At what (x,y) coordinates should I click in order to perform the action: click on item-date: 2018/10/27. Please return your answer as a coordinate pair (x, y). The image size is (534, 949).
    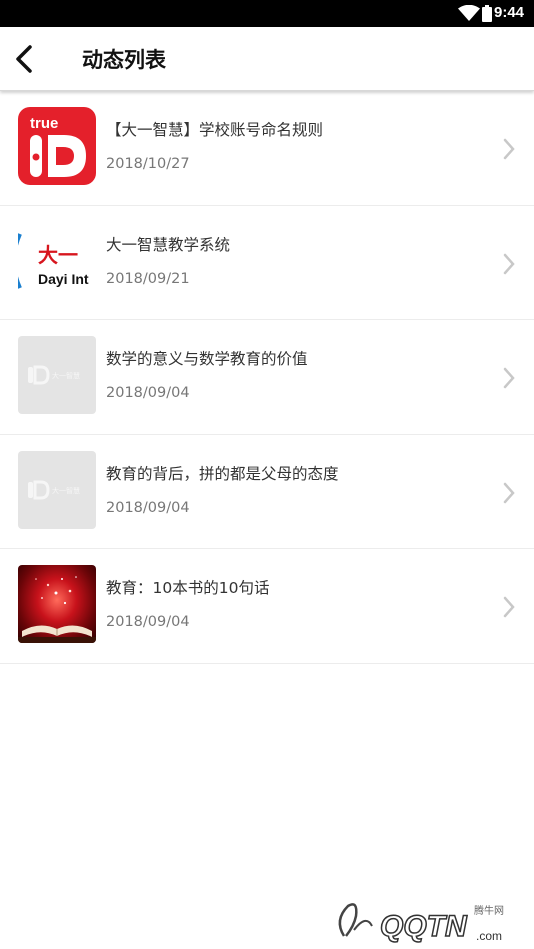
    Looking at the image, I should click on (148, 164).